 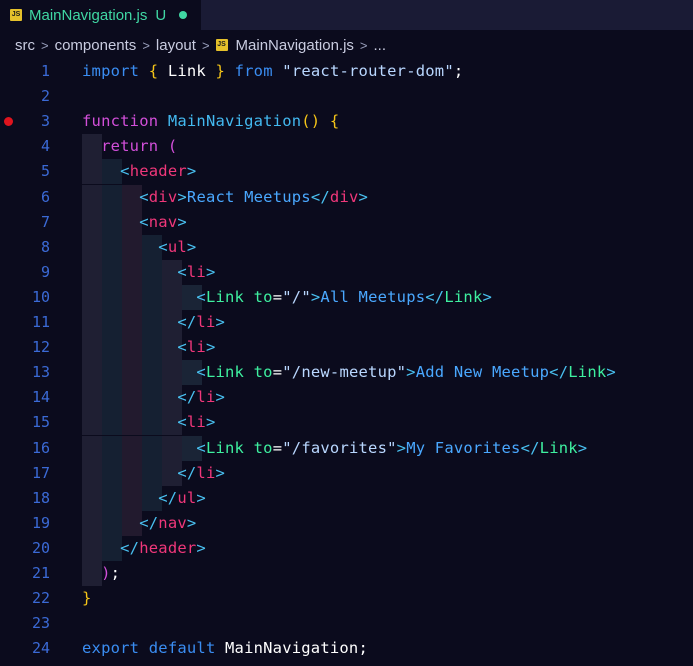 I want to click on line-number: 9, so click(x=45, y=271).